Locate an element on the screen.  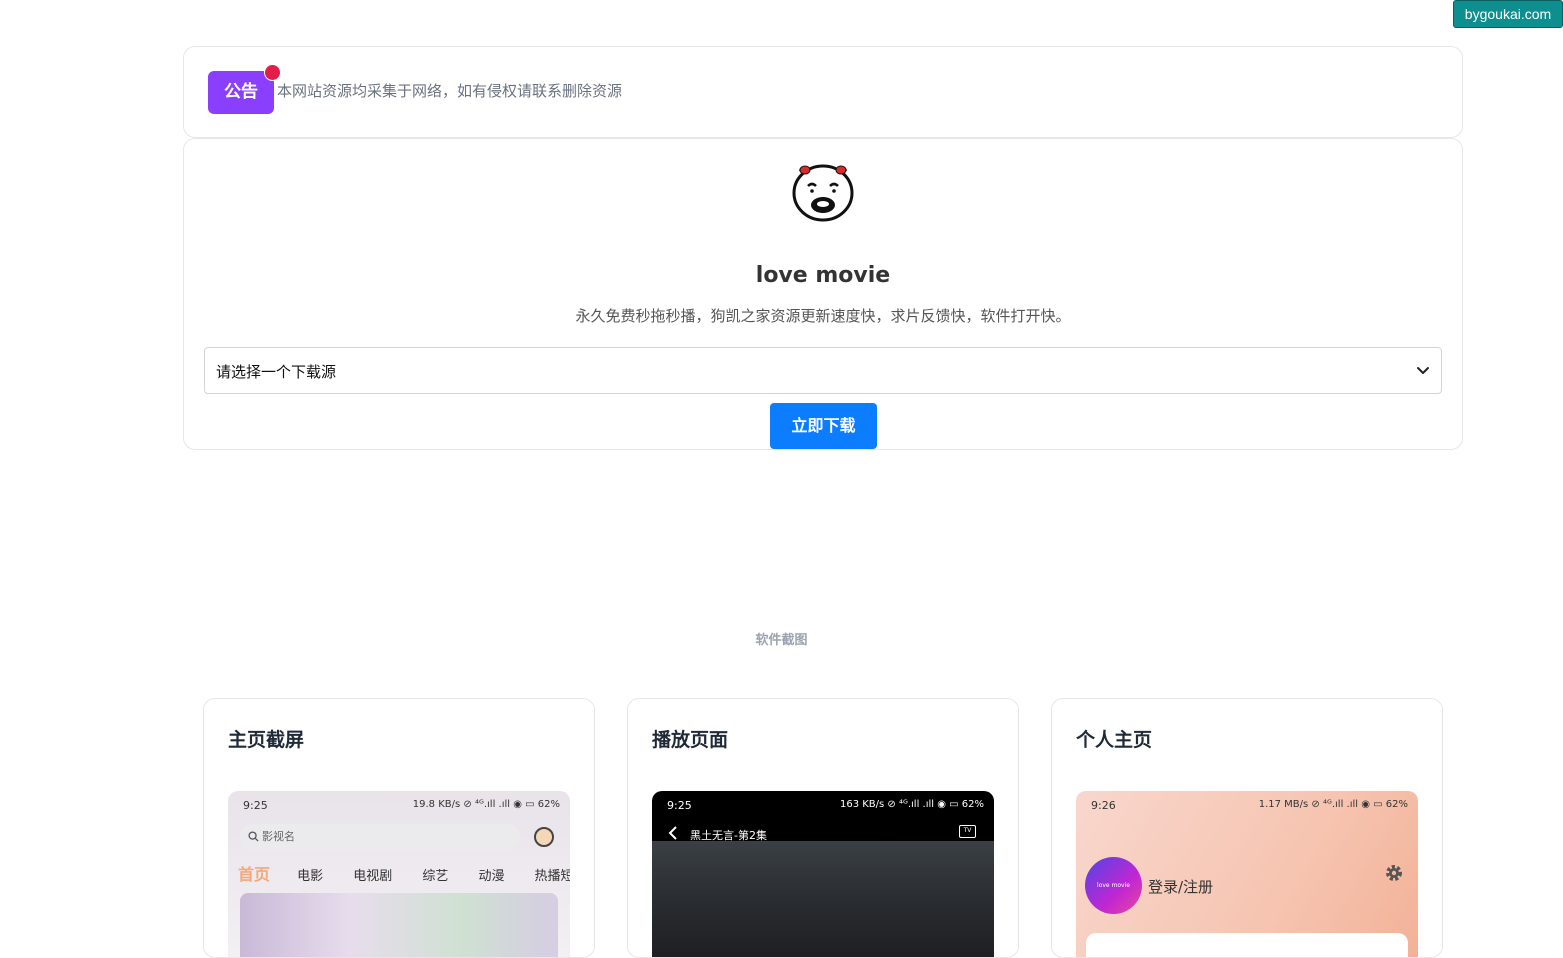
status-indicators: 163 KB/s ⊘ ⁴ᴳ.ıll .ıll ◉ ▭ 62% is located at coordinates (911, 804).